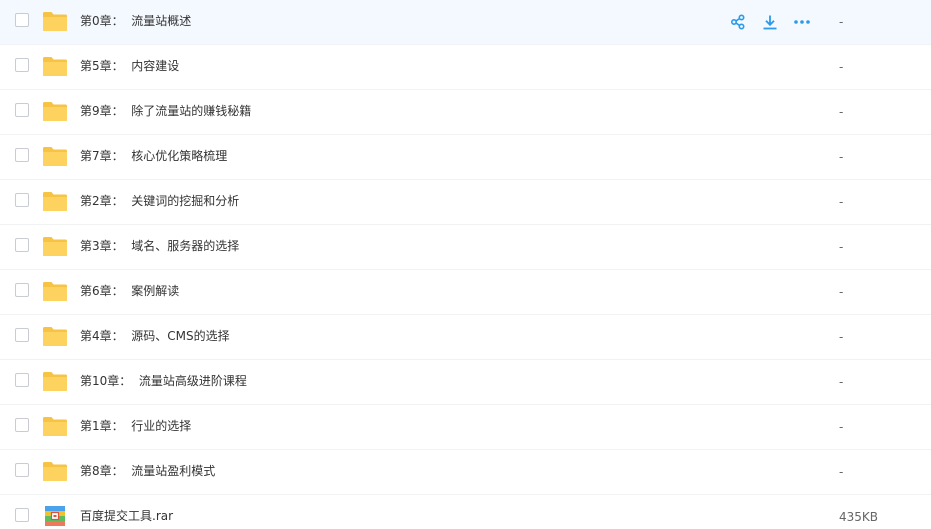 This screenshot has width=931, height=529. I want to click on list-item: 第3章： 域名、服务器的选择 -, so click(465, 247).